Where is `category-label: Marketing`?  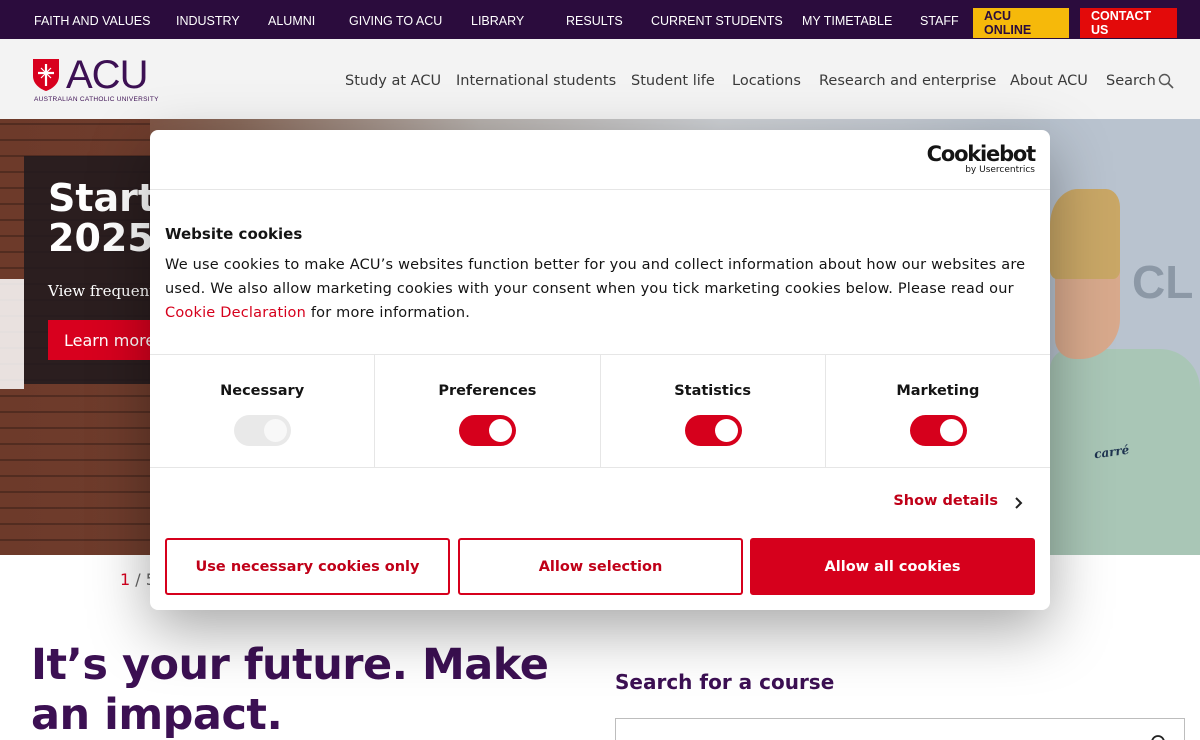
category-label: Marketing is located at coordinates (938, 391).